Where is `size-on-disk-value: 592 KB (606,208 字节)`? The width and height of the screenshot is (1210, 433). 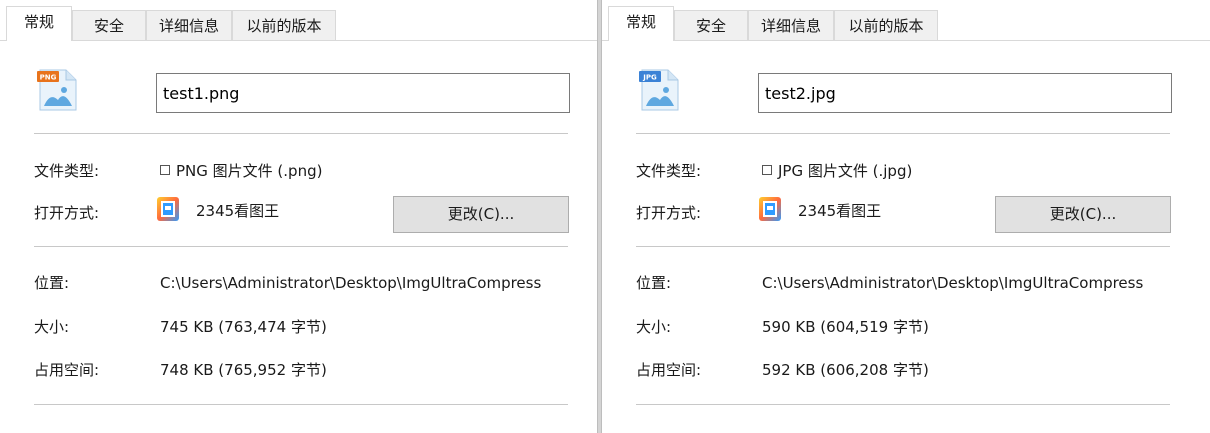 size-on-disk-value: 592 KB (606,208 字节) is located at coordinates (845, 370).